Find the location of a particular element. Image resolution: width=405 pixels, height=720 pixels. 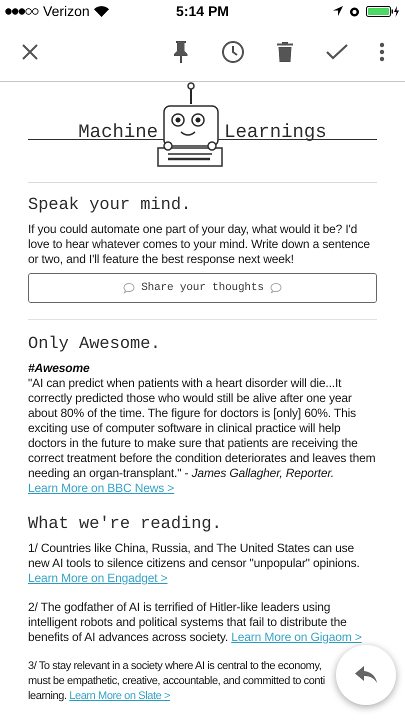

section-heading: Only Awesome. is located at coordinates (95, 344).